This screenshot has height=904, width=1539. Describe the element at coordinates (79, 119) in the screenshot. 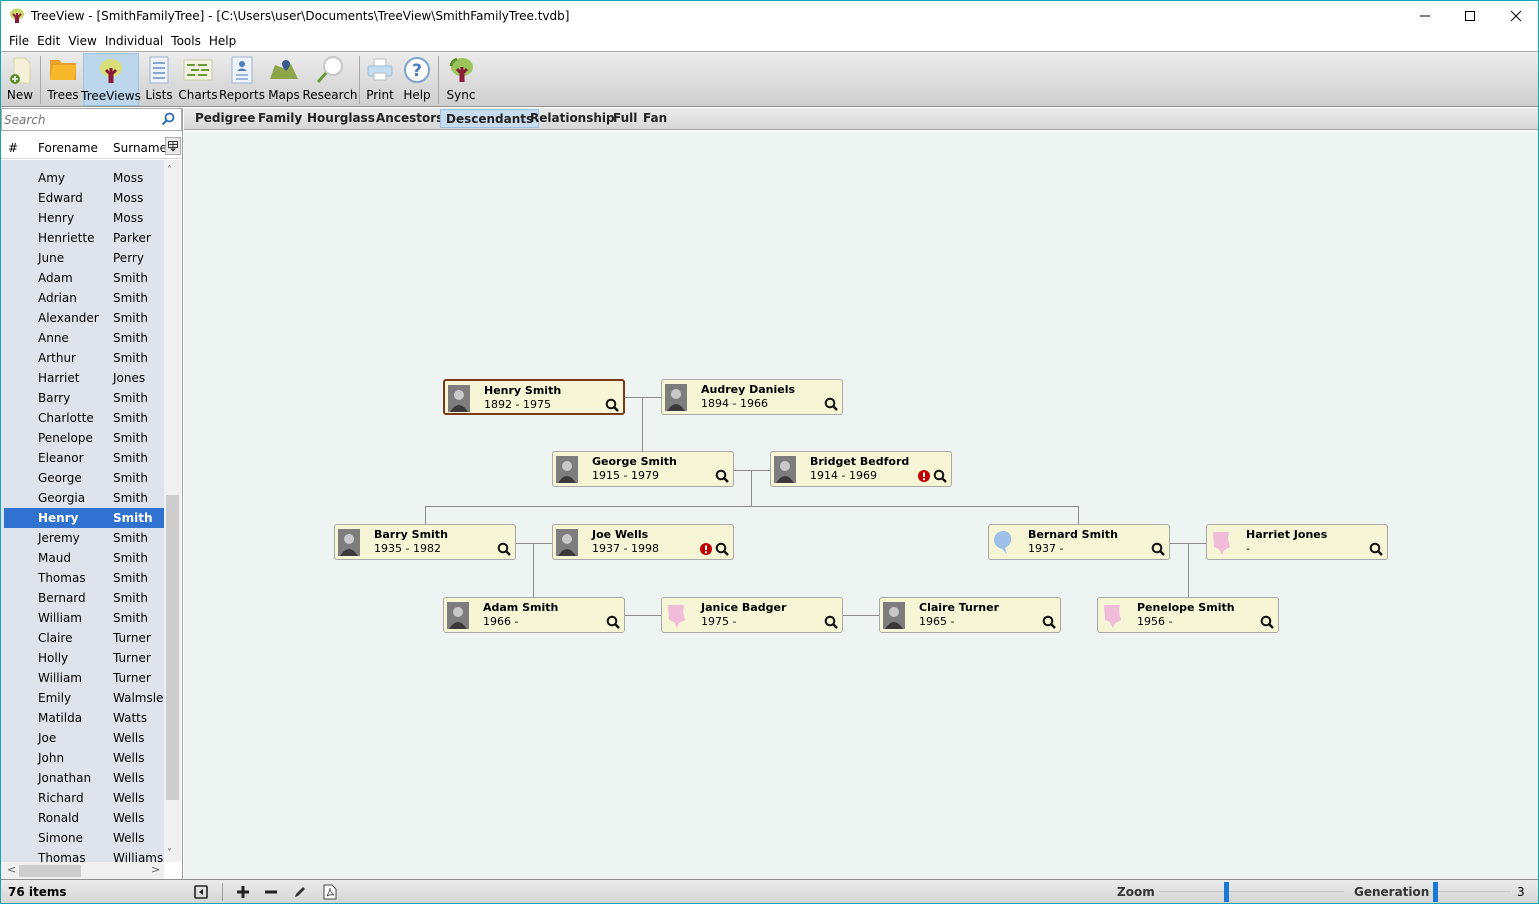

I see `search-input` at that location.